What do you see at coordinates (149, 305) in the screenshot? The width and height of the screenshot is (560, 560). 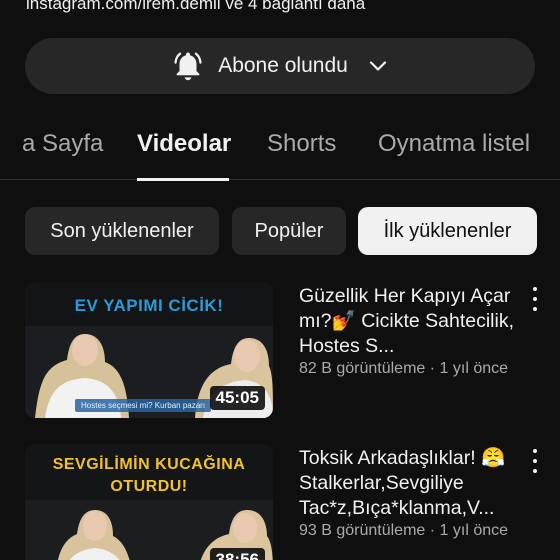 I see `thumbnail-title-text: EV YAPIMI CİCİK!` at bounding box center [149, 305].